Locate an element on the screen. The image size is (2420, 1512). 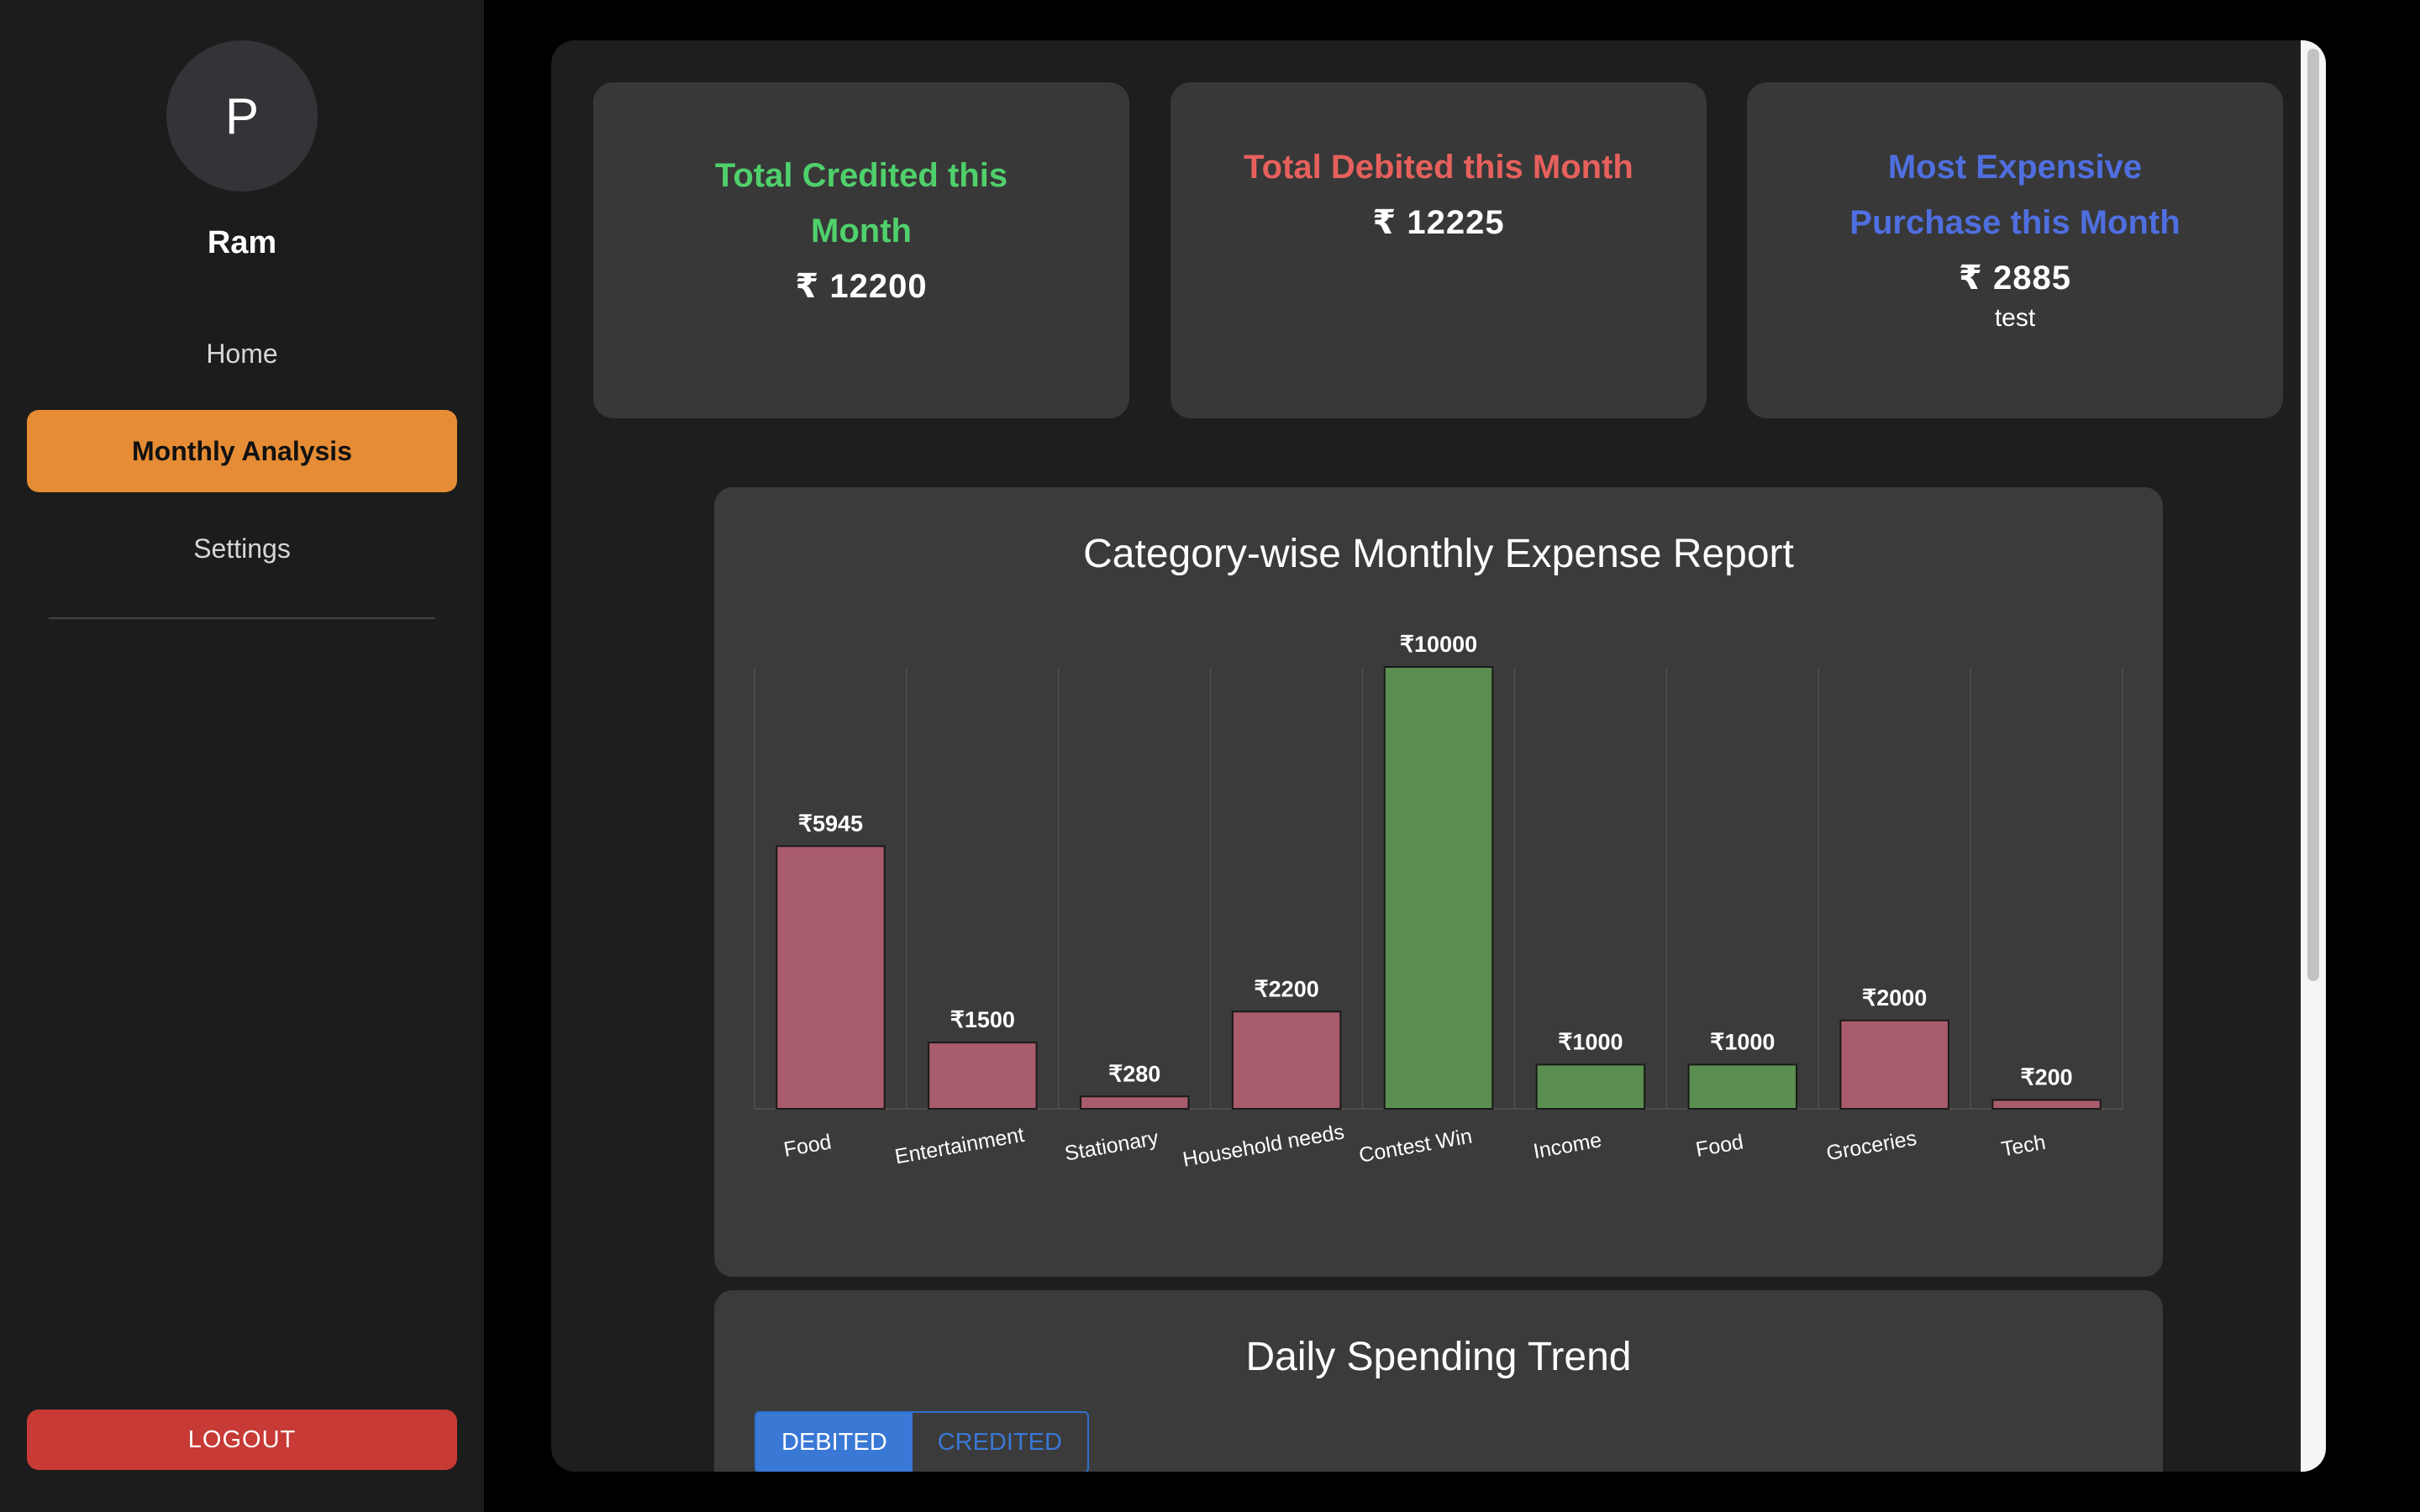
toggle-credited-button: CREDITED is located at coordinates (1000, 1442).